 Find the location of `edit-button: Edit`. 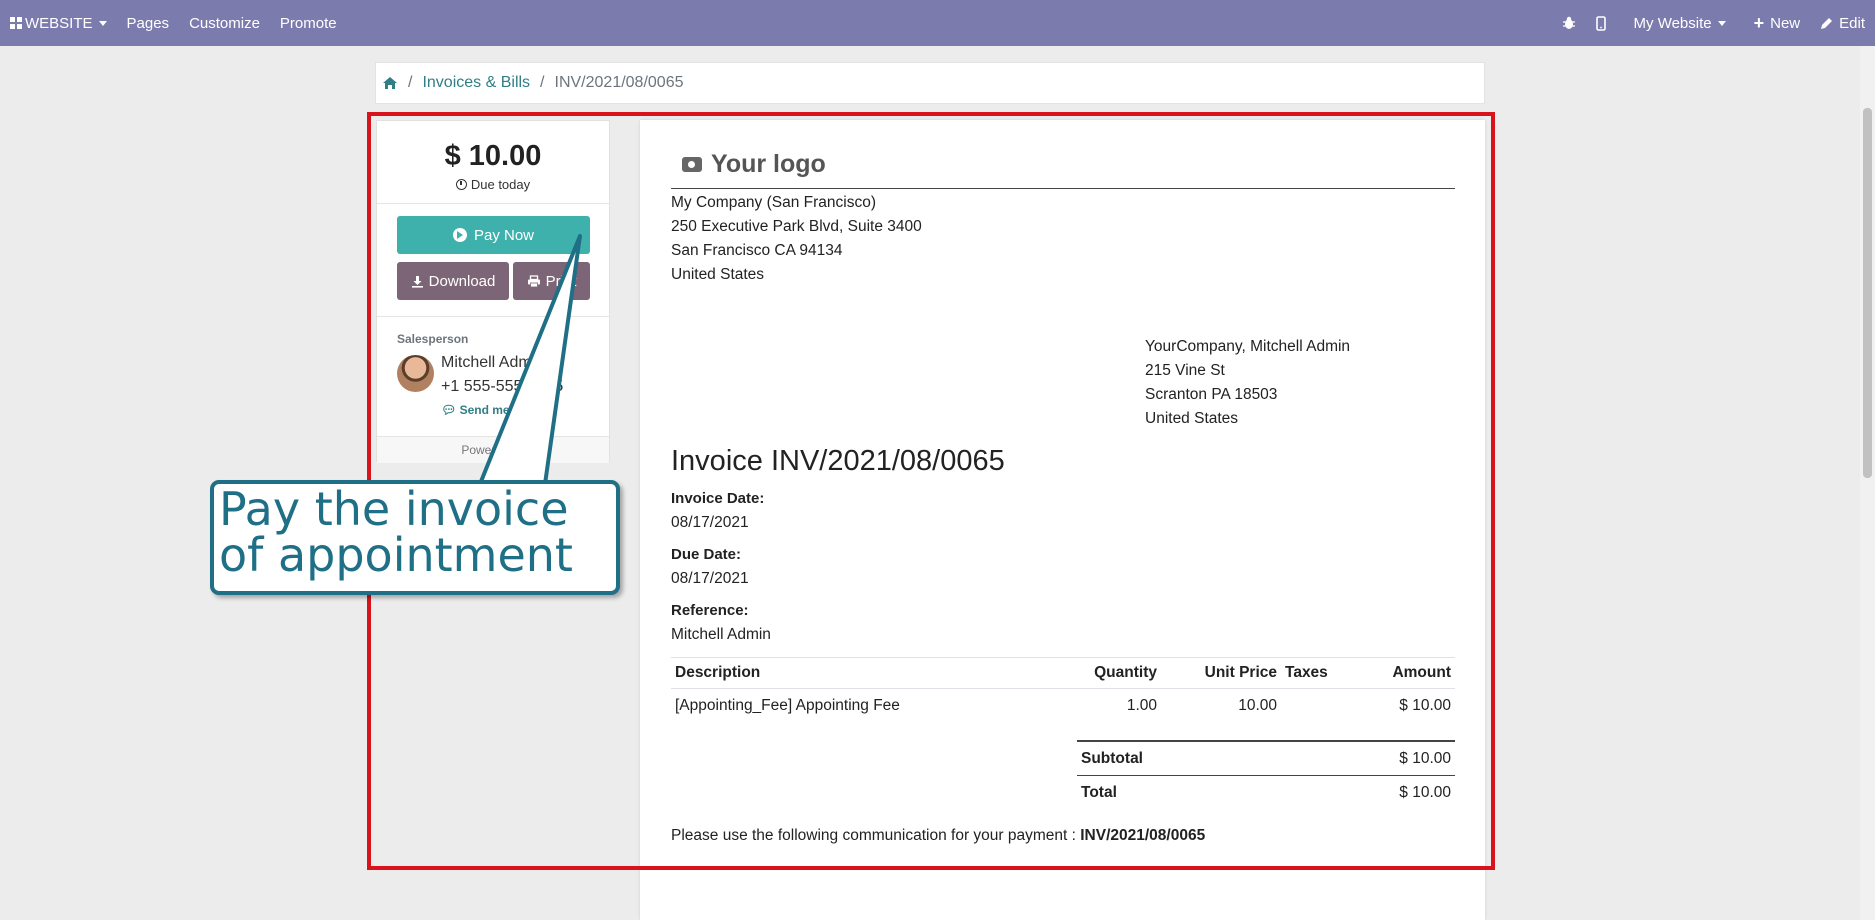

edit-button: Edit is located at coordinates (1842, 23).